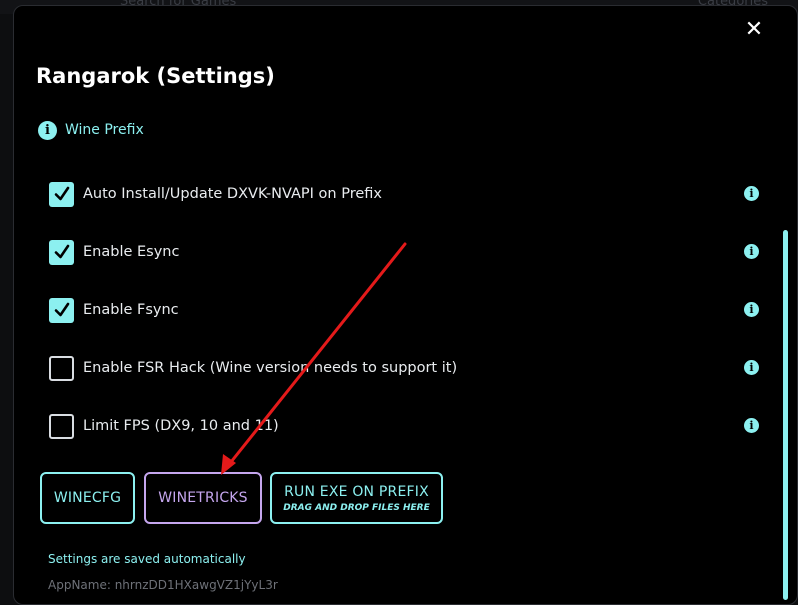  I want to click on winecfg-button: WINECFG, so click(87, 498).